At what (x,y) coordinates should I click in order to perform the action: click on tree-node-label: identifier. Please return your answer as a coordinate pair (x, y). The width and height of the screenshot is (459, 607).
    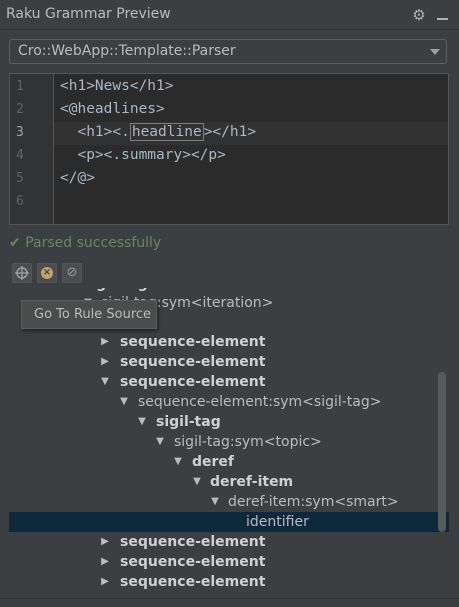
    Looking at the image, I should click on (277, 522).